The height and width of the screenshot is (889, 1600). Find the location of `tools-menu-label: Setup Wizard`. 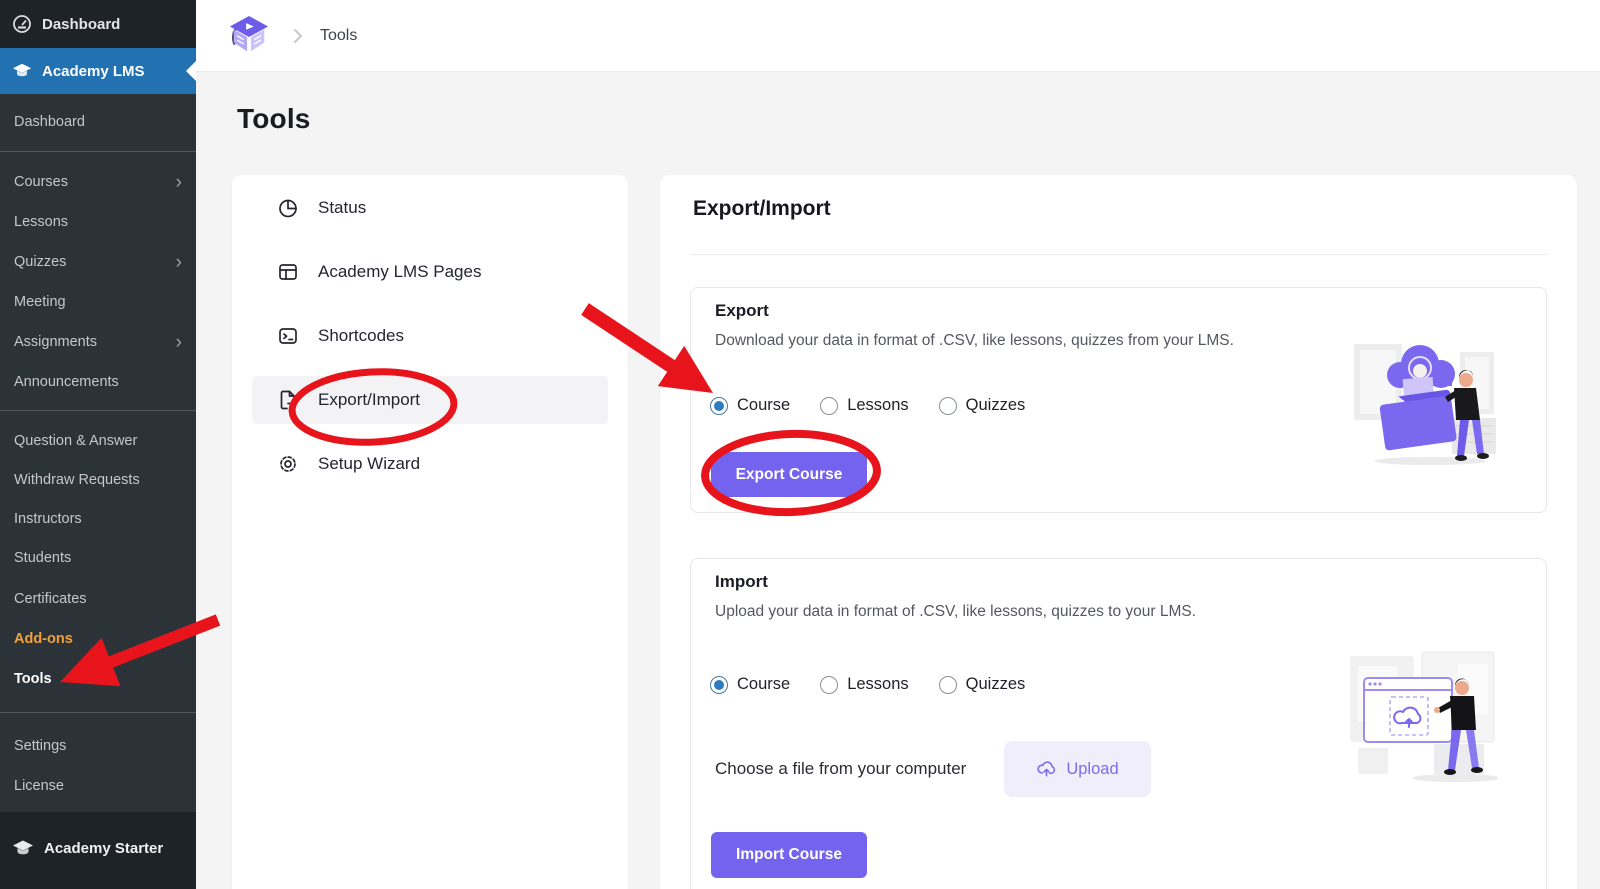

tools-menu-label: Setup Wizard is located at coordinates (369, 463).